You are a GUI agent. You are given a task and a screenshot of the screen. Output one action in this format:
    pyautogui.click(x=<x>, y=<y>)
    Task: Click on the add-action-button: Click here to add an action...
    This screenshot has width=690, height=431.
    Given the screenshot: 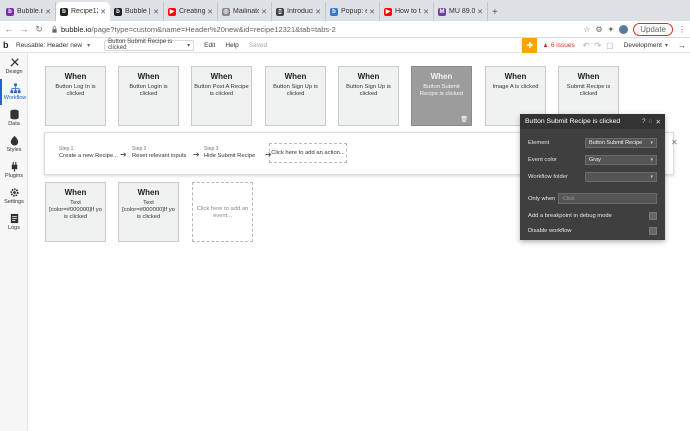 What is the action you would take?
    pyautogui.click(x=308, y=153)
    